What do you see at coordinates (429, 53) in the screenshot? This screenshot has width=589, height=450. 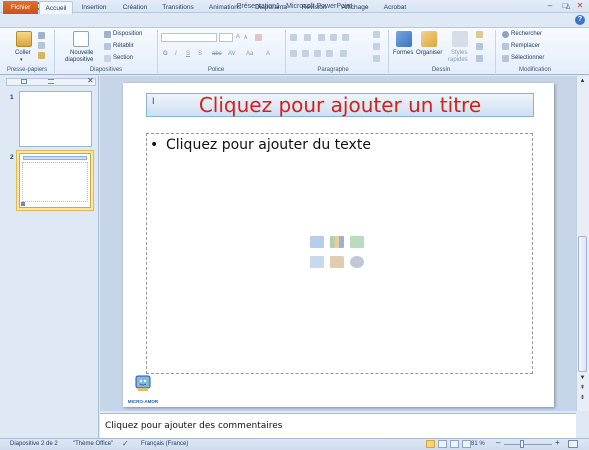 I see `arrange-button: Organiser` at bounding box center [429, 53].